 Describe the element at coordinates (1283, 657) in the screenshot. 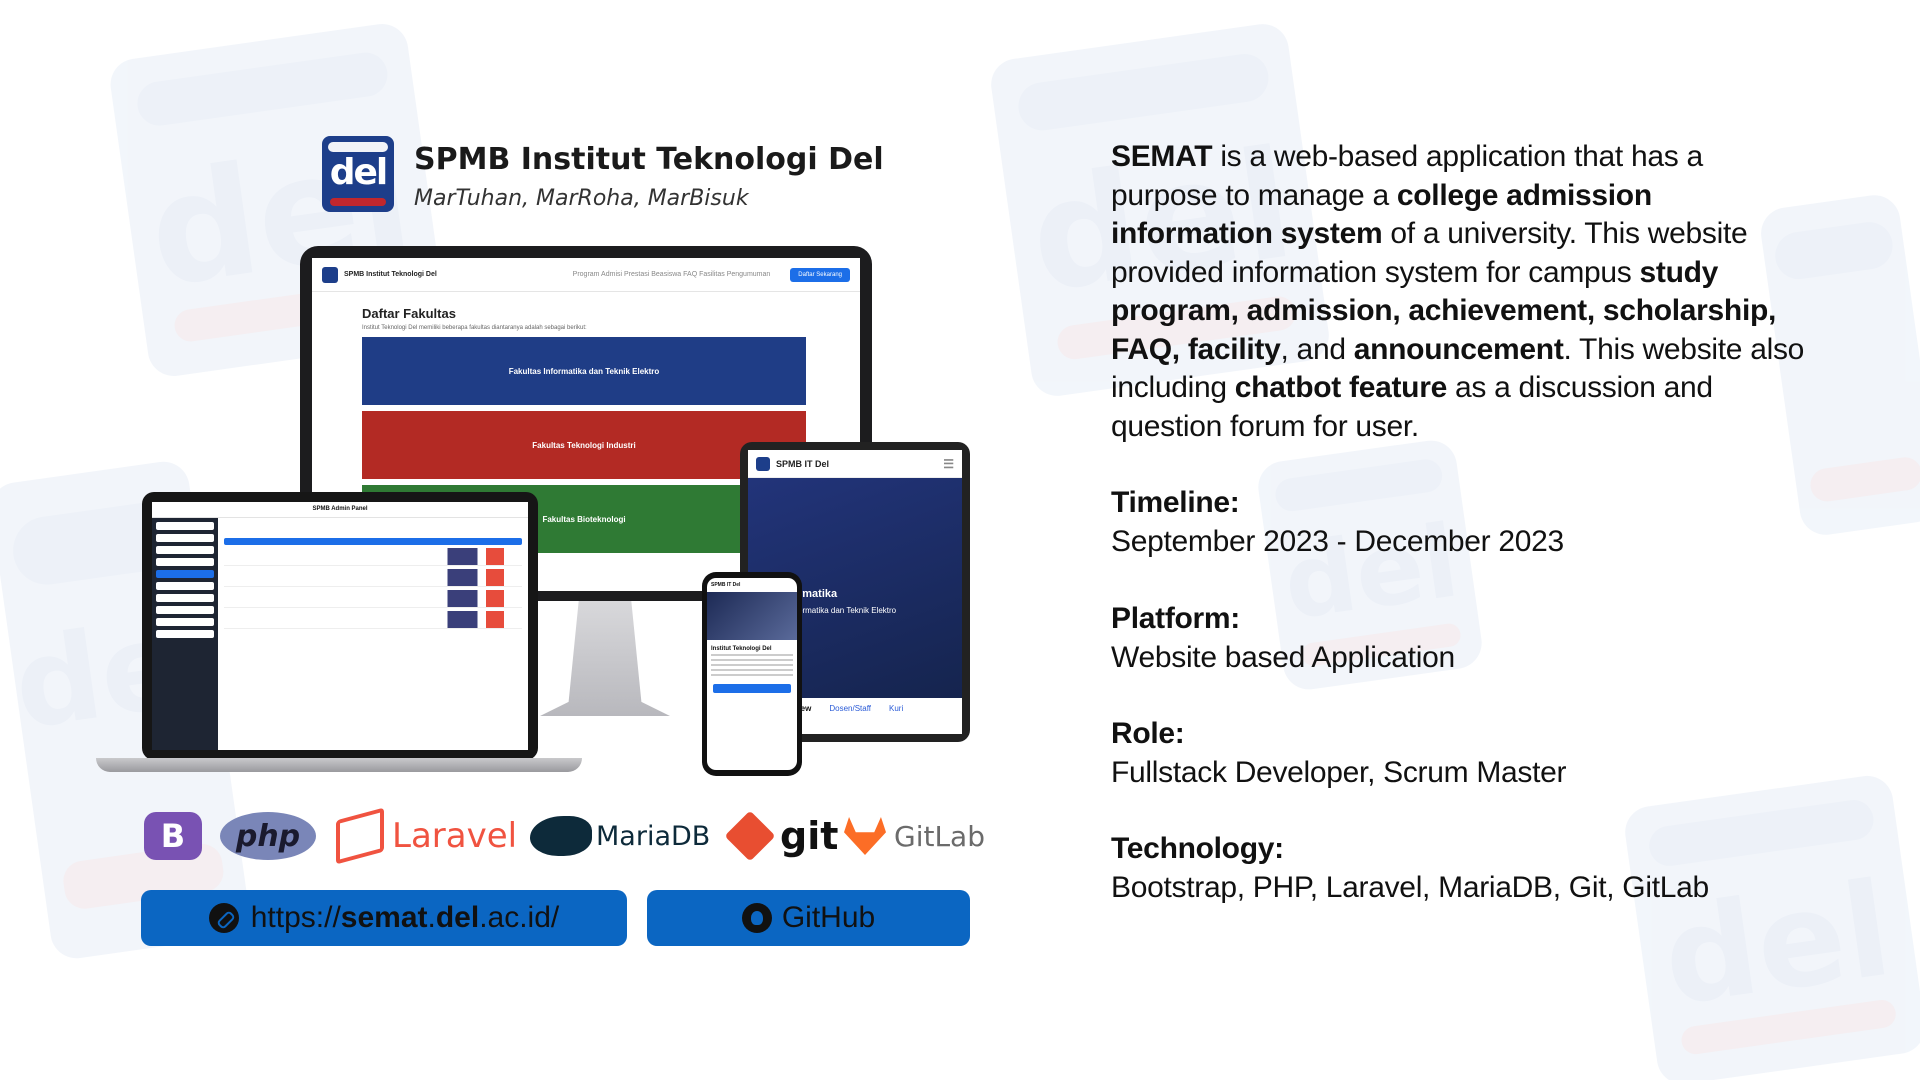

I see `platform-value: Website based Application` at that location.